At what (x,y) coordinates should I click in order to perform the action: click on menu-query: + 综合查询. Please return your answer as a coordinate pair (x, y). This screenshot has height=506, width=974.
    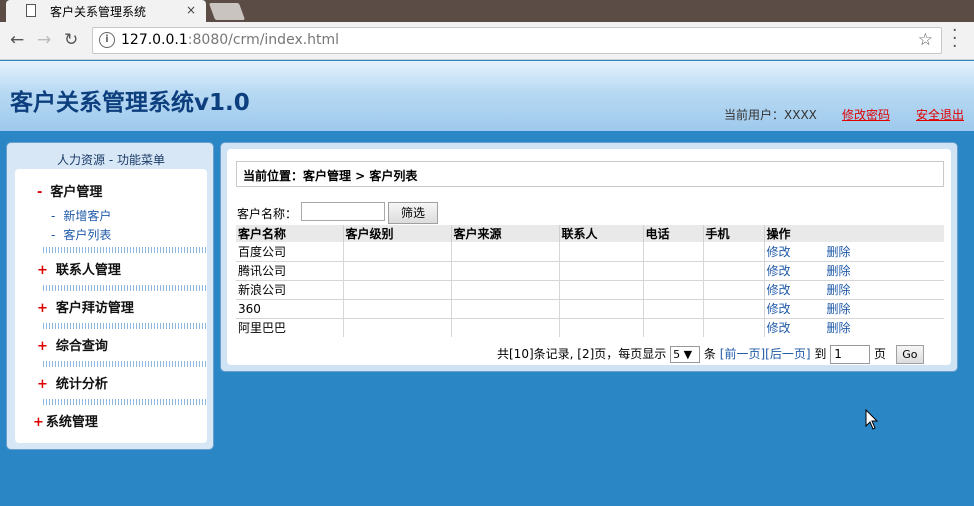
    Looking at the image, I should click on (72, 344).